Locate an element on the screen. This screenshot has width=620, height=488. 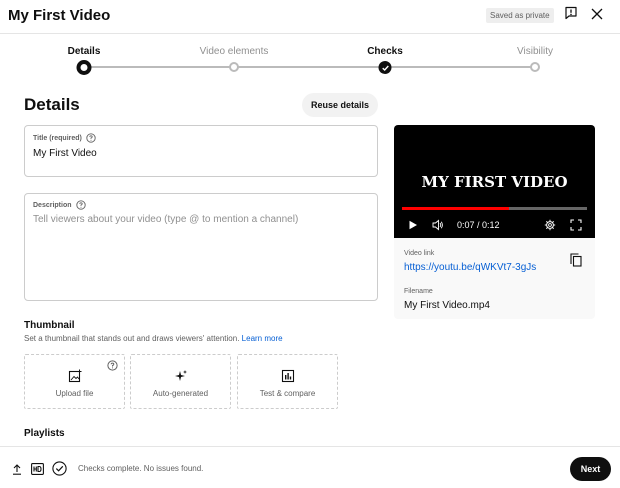
test-compare-label: Test & compare is located at coordinates (287, 393).